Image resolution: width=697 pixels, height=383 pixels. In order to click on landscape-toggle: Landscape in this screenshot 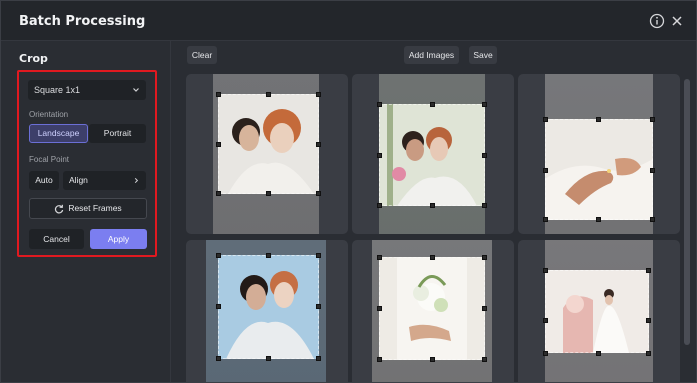, I will do `click(58, 133)`.